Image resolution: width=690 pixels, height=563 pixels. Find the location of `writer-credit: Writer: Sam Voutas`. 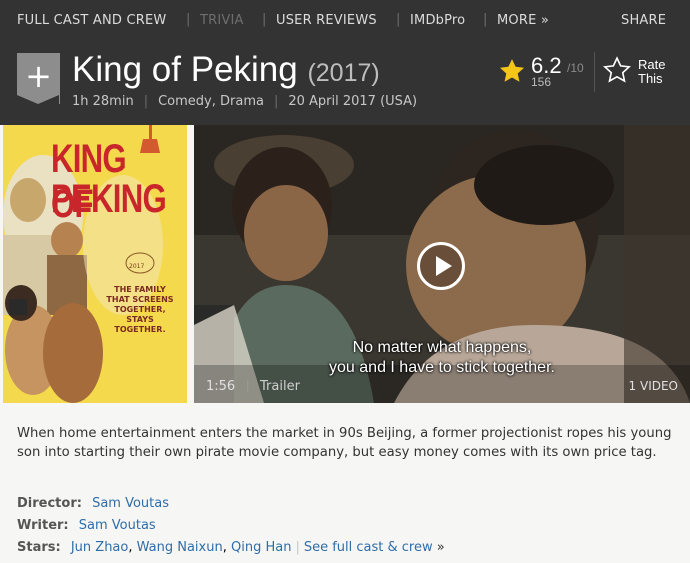

writer-credit: Writer: Sam Voutas is located at coordinates (86, 525).